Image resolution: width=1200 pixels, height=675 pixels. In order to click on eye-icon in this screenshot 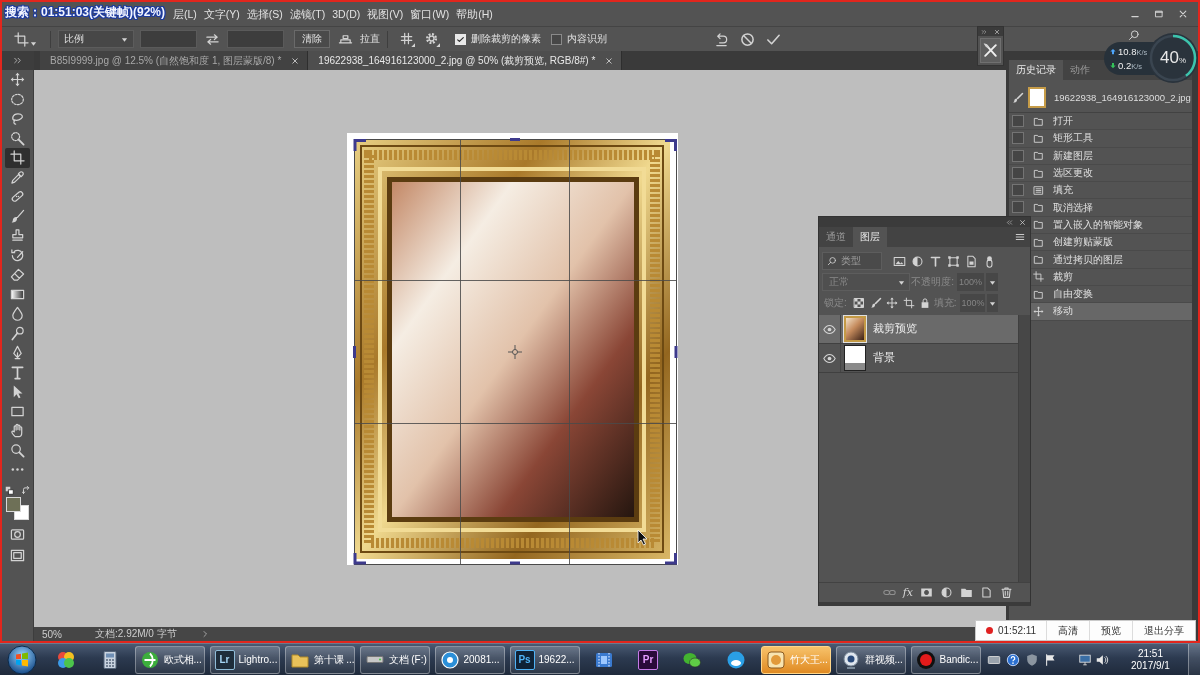, I will do `click(829, 358)`.